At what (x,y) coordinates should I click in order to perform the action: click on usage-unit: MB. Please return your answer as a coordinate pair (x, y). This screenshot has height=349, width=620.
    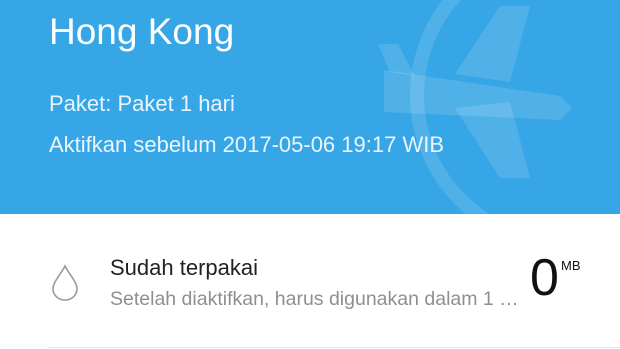
    Looking at the image, I should click on (571, 265).